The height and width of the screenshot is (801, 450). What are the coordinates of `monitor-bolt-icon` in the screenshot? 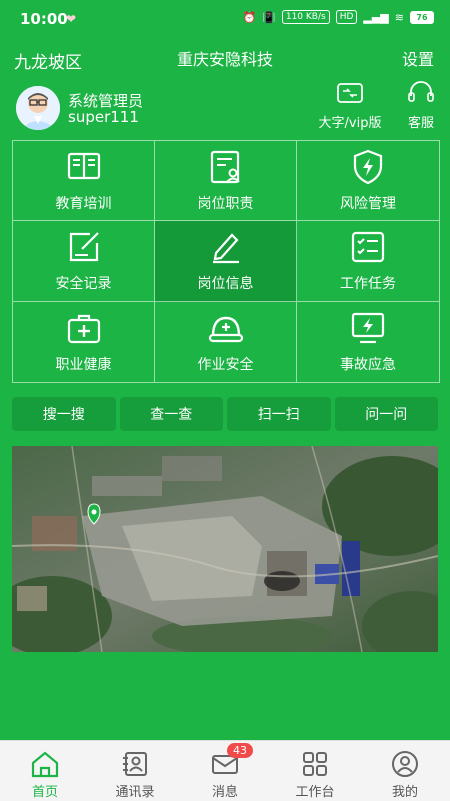 It's located at (368, 327).